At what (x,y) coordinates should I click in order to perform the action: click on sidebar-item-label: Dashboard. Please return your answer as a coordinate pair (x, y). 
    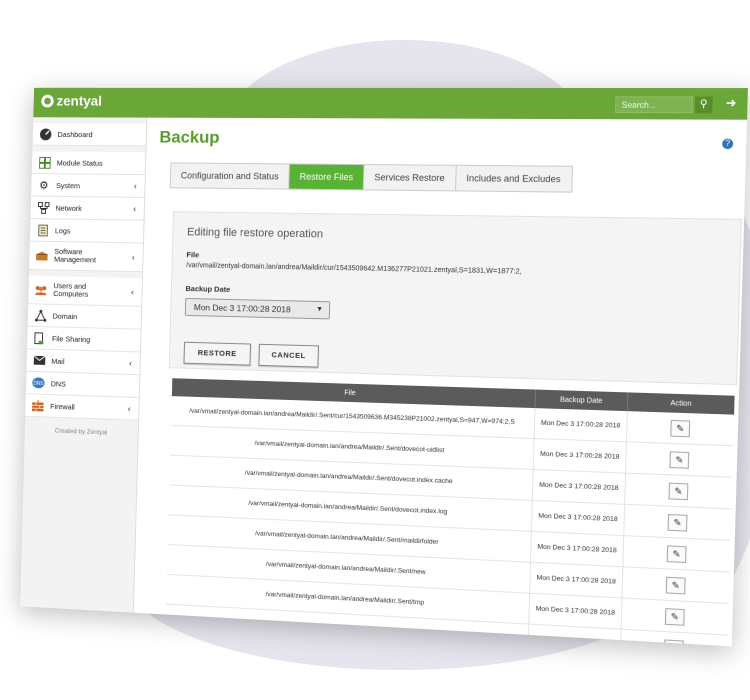
    Looking at the image, I should click on (75, 134).